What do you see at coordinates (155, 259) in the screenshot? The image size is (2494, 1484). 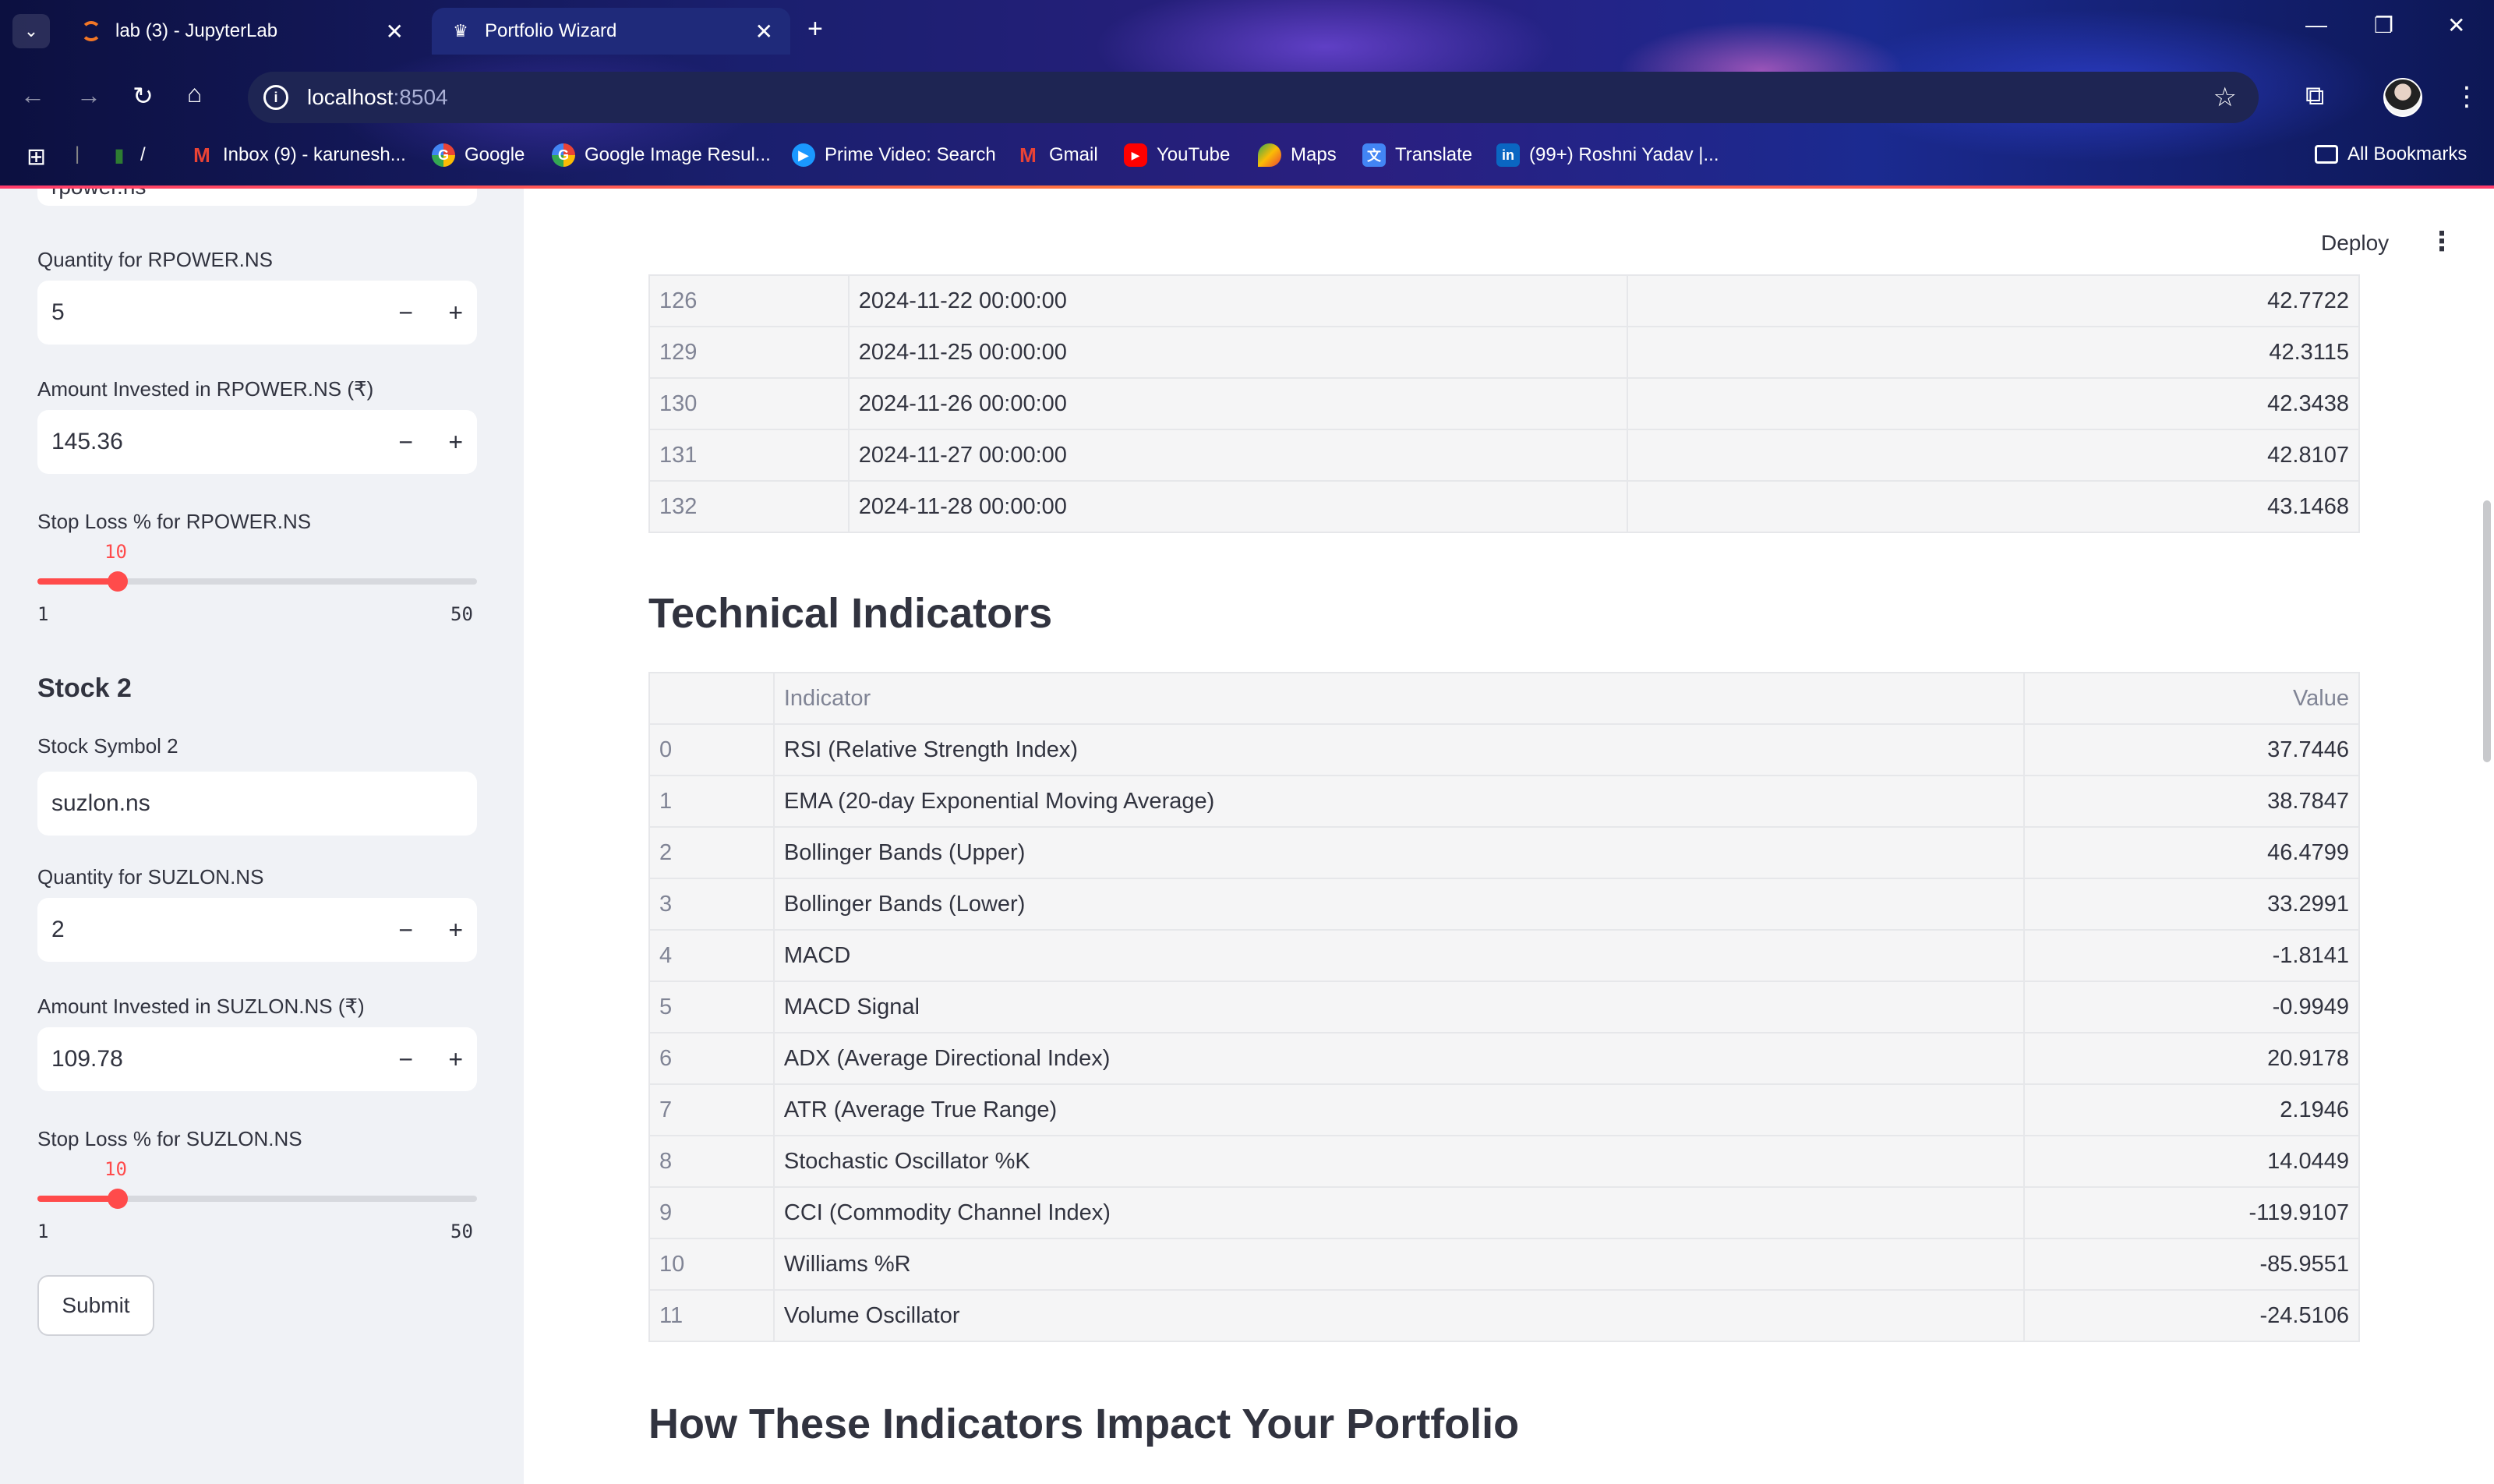 I see `stock1-qty-label: Quantity for RPOWER.NS` at bounding box center [155, 259].